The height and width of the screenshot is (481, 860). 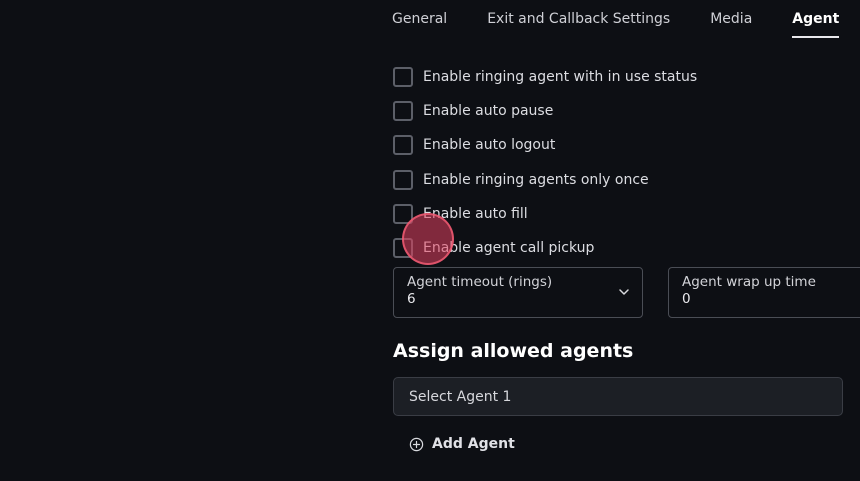 What do you see at coordinates (419, 19) in the screenshot?
I see `tab-general: General` at bounding box center [419, 19].